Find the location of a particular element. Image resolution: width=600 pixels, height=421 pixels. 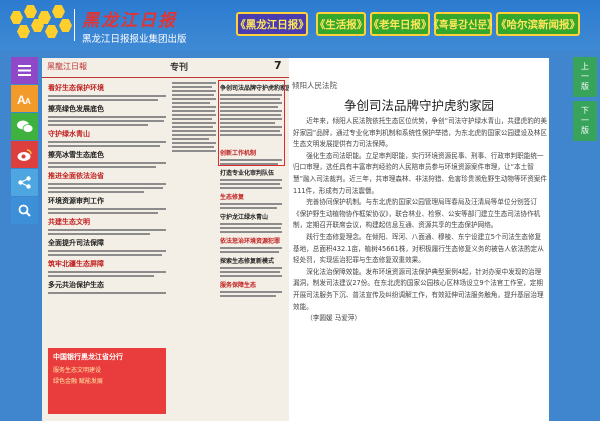

headline: 推进全面依法治省 is located at coordinates (108, 176).